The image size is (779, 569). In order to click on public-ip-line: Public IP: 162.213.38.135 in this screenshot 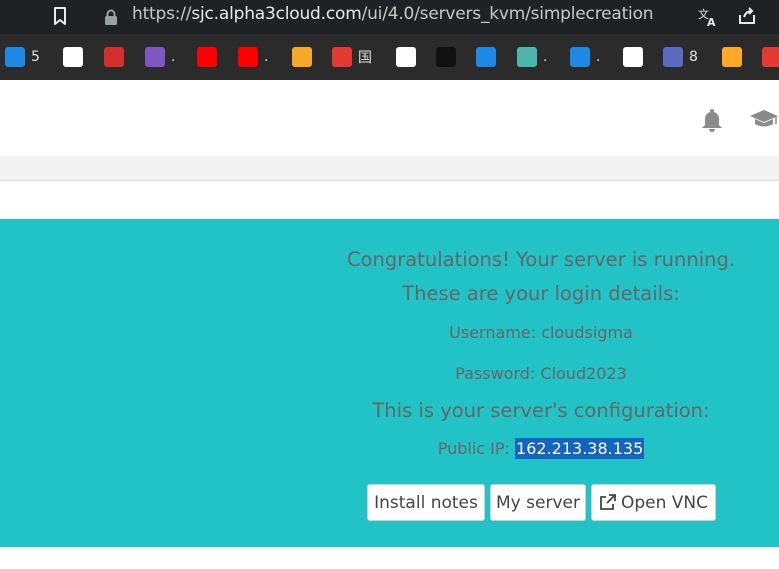, I will do `click(539, 448)`.